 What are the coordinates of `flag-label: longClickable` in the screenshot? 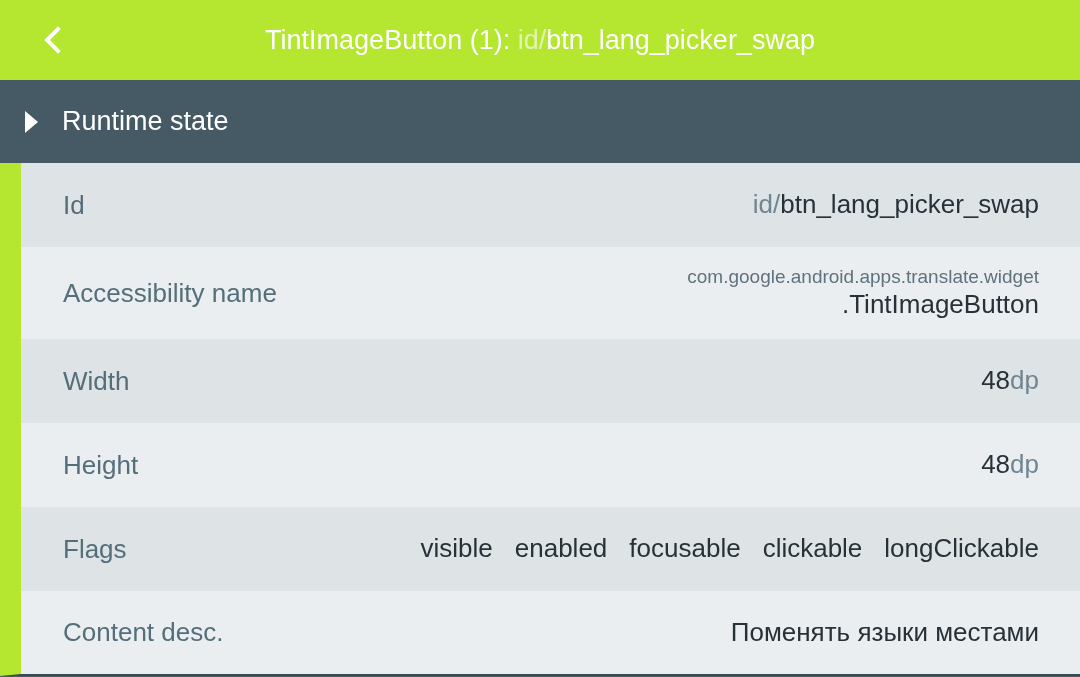 It's located at (961, 549).